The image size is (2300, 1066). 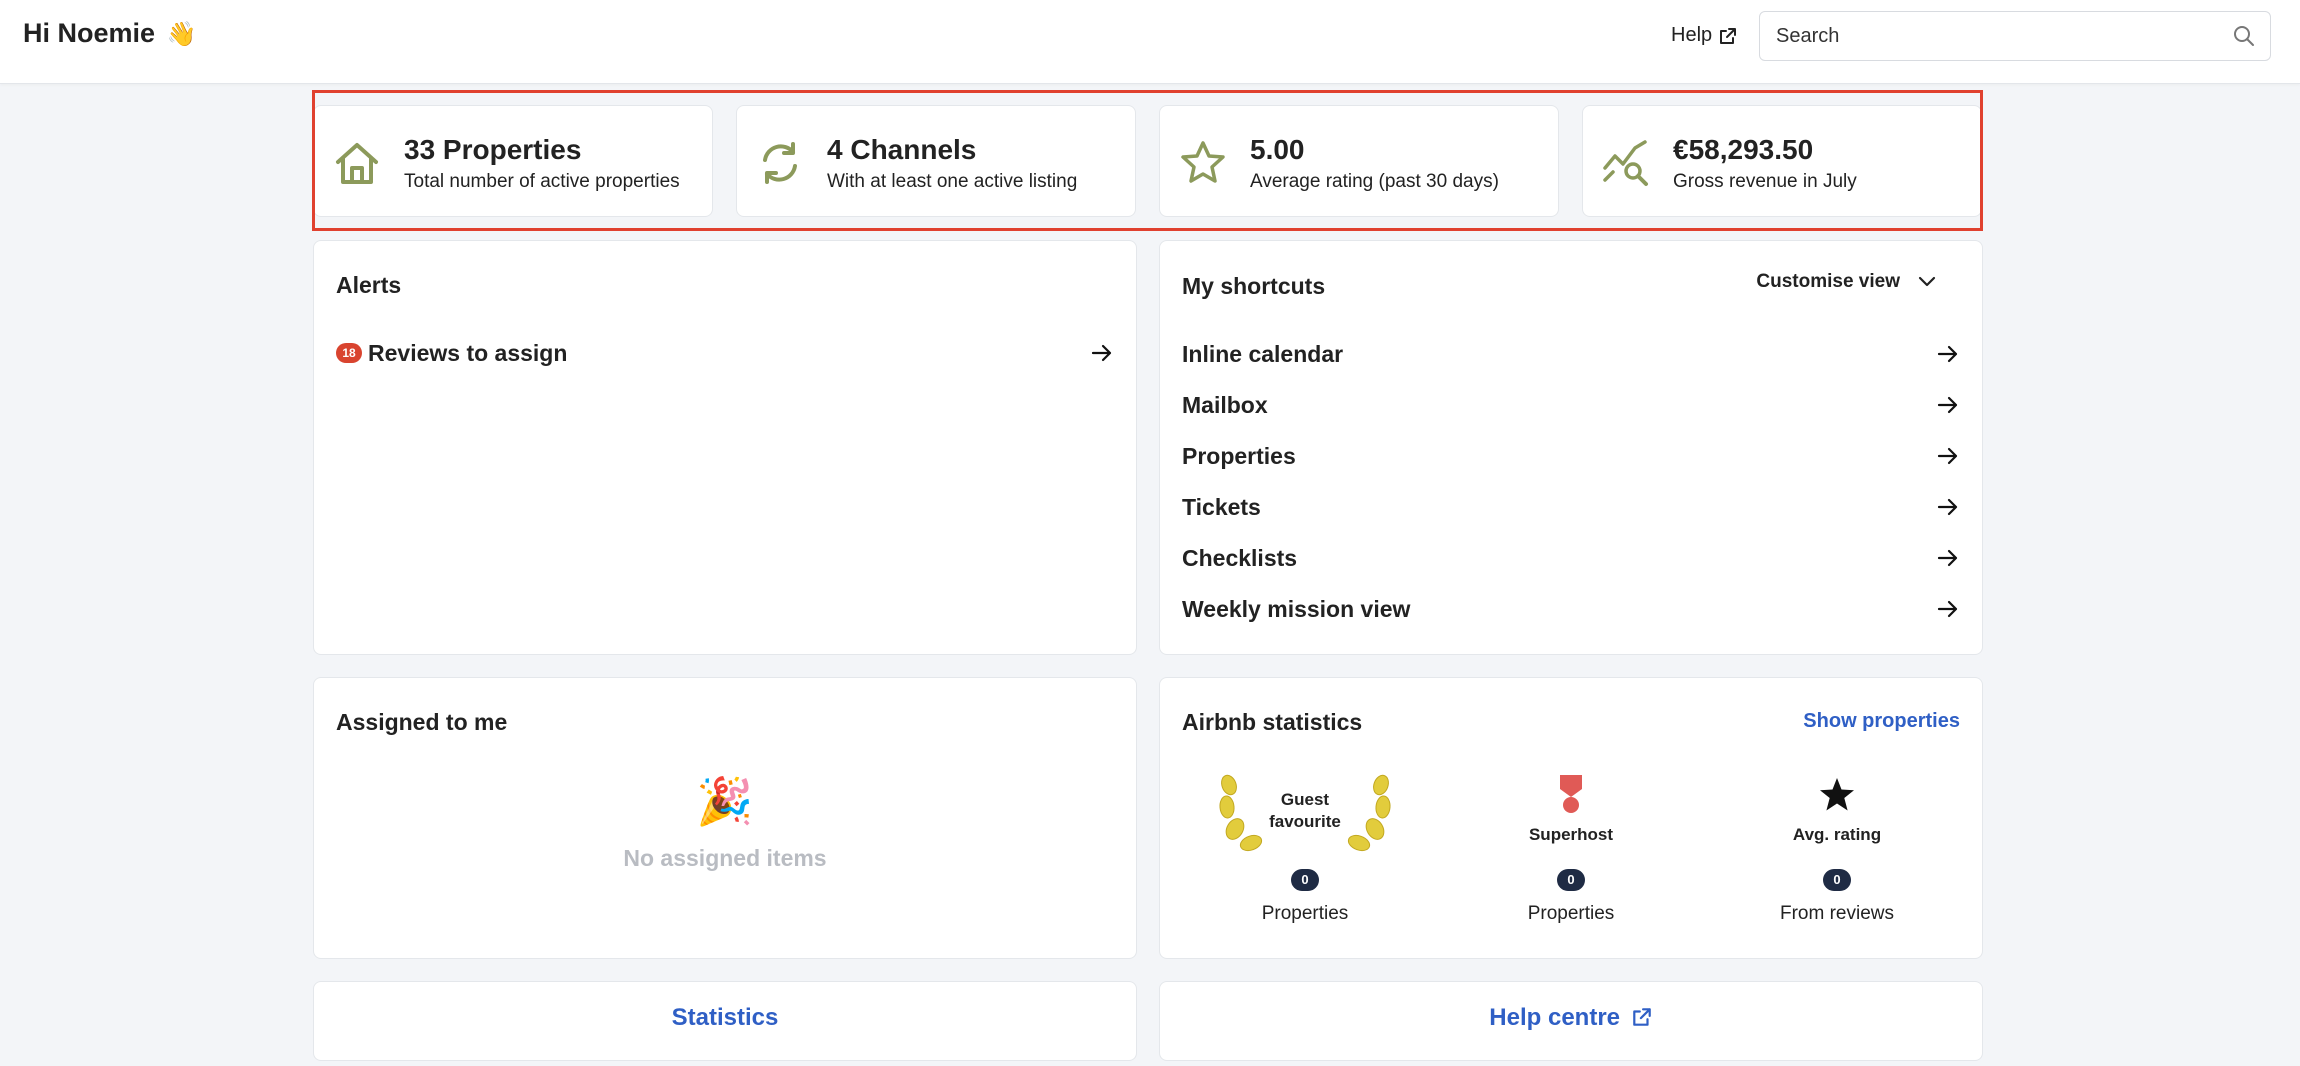 I want to click on empty-state: 🎉 No assigned items, so click(x=725, y=822).